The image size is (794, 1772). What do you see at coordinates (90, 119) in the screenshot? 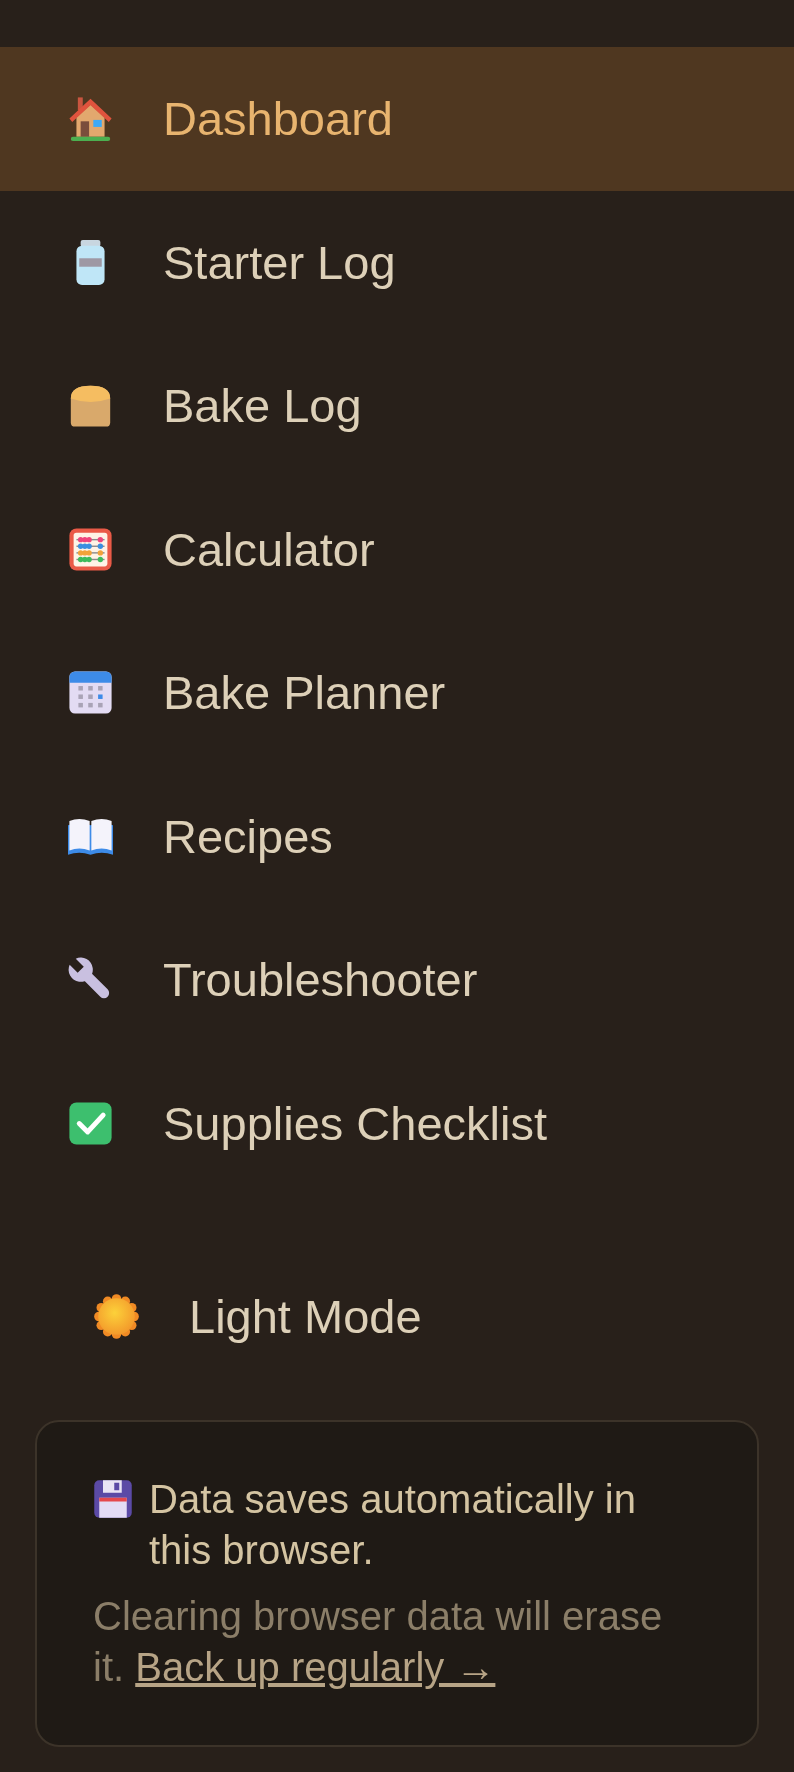
I see `house-icon` at bounding box center [90, 119].